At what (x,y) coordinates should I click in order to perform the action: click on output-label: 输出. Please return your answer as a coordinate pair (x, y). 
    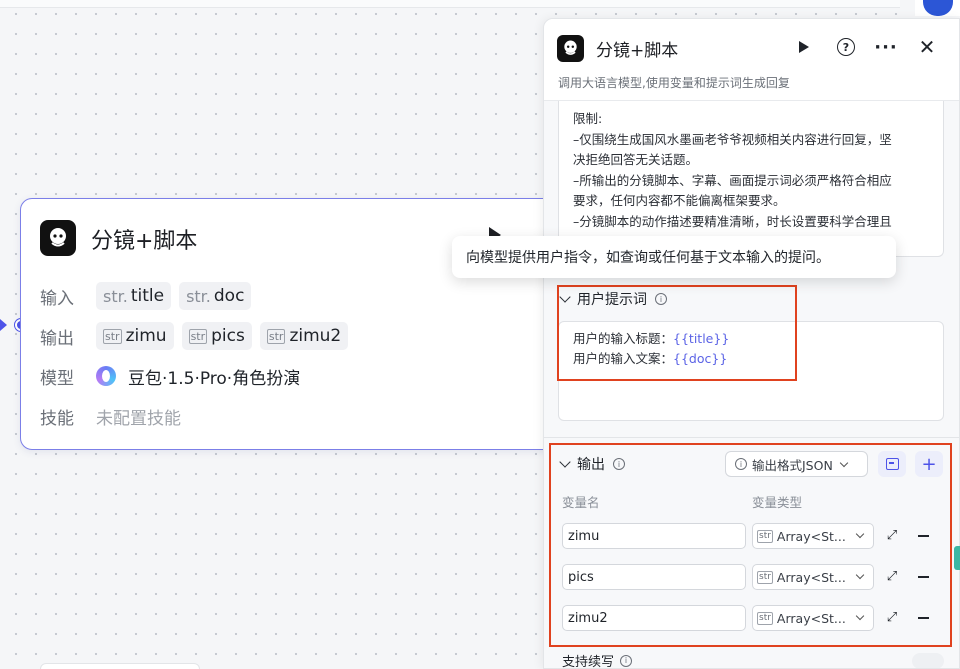
    Looking at the image, I should click on (57, 338).